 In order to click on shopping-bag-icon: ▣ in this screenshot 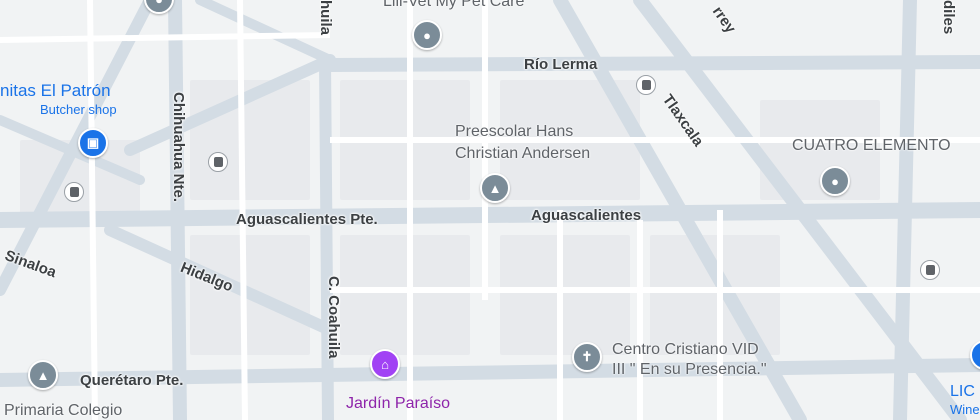, I will do `click(93, 143)`.